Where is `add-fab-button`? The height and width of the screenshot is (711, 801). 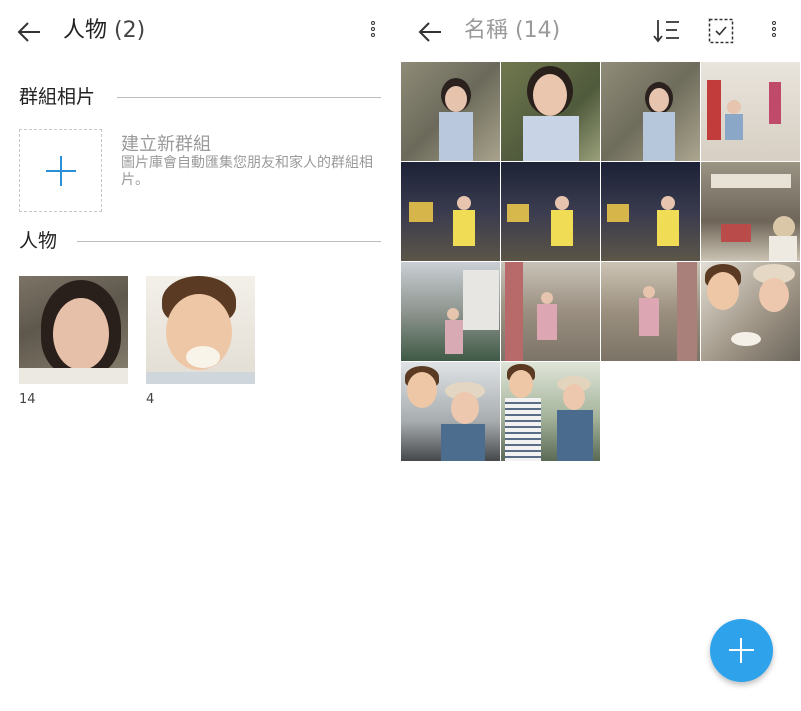 add-fab-button is located at coordinates (741, 650).